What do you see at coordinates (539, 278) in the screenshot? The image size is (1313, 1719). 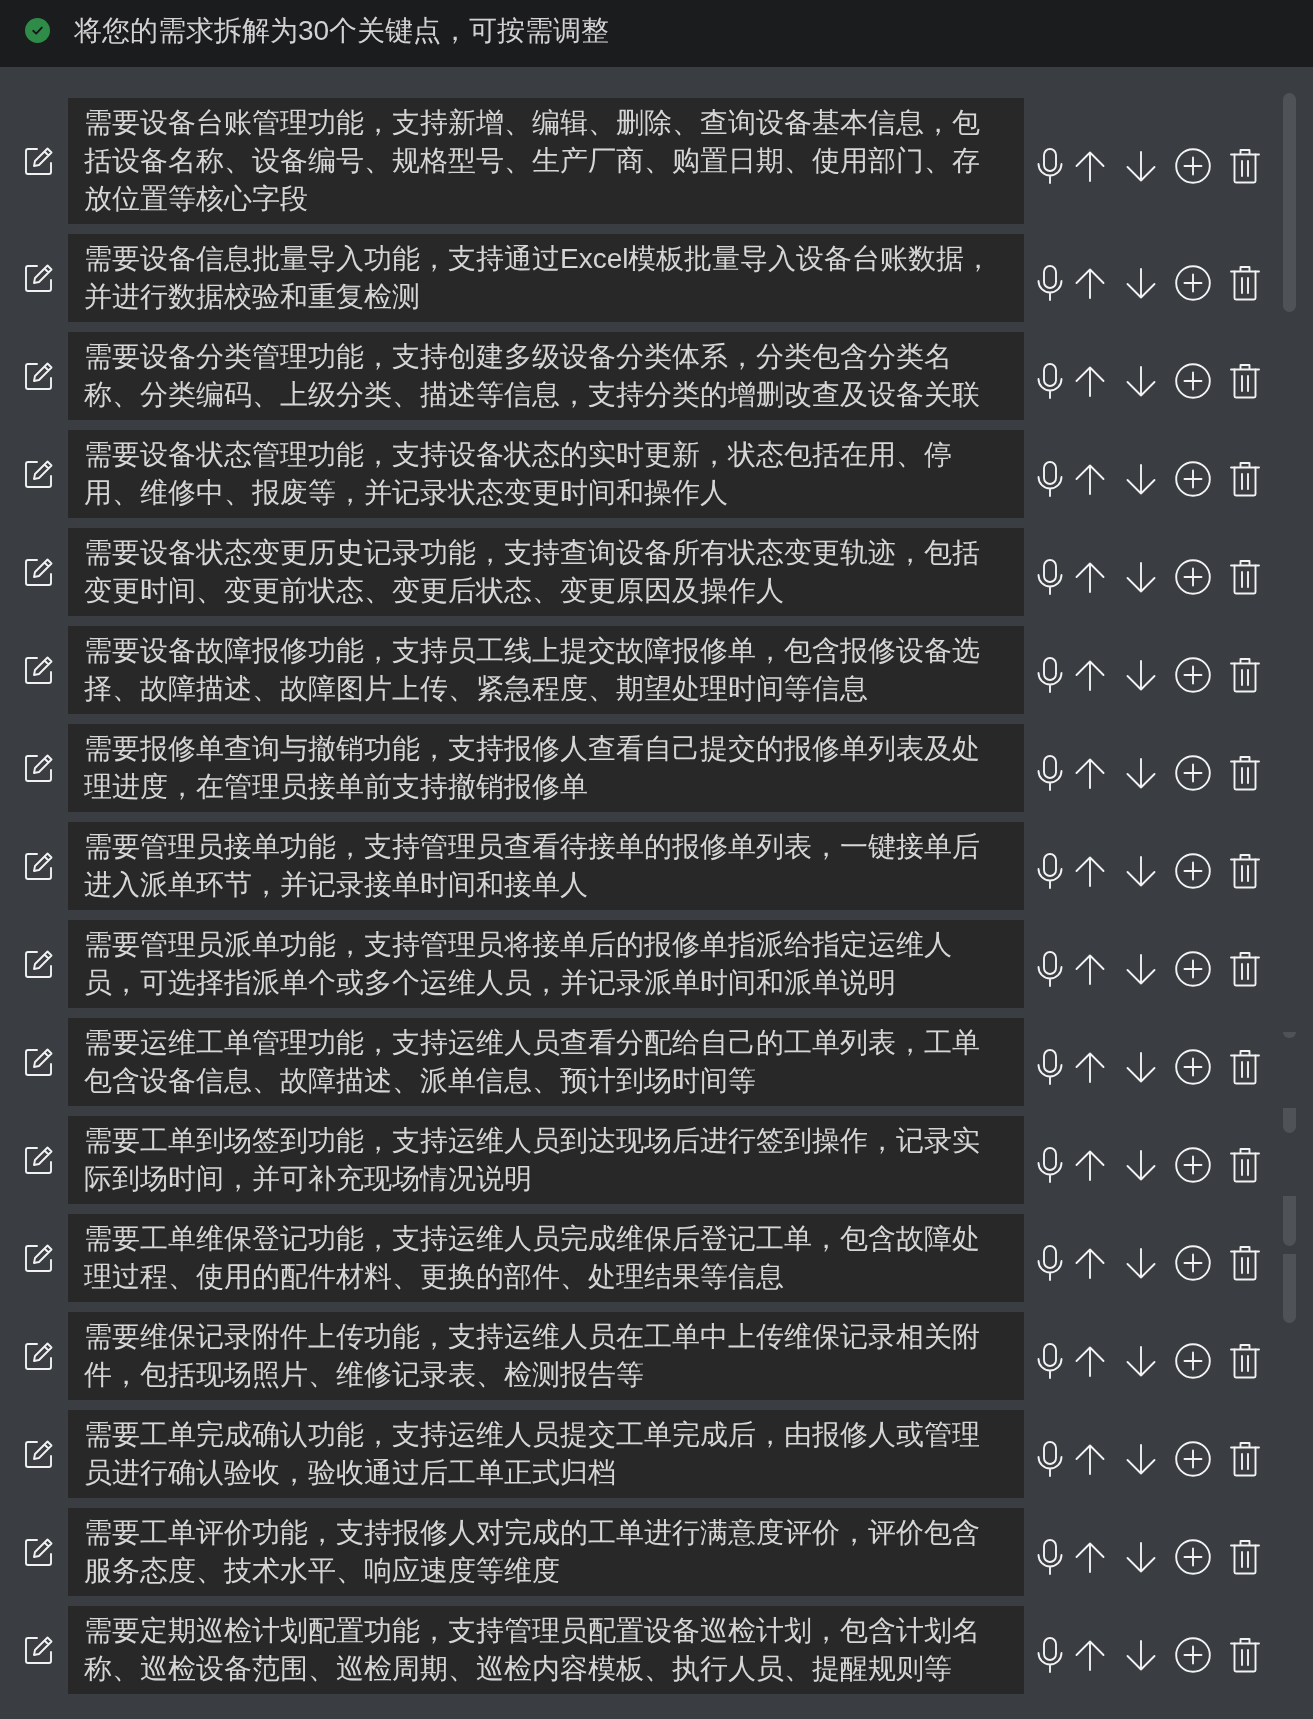 I see `requirement-text: 需要设备信息批量导入功能，支持通过Excel模板批量导入设备台账数据，并进行数据校验和重复检测` at bounding box center [539, 278].